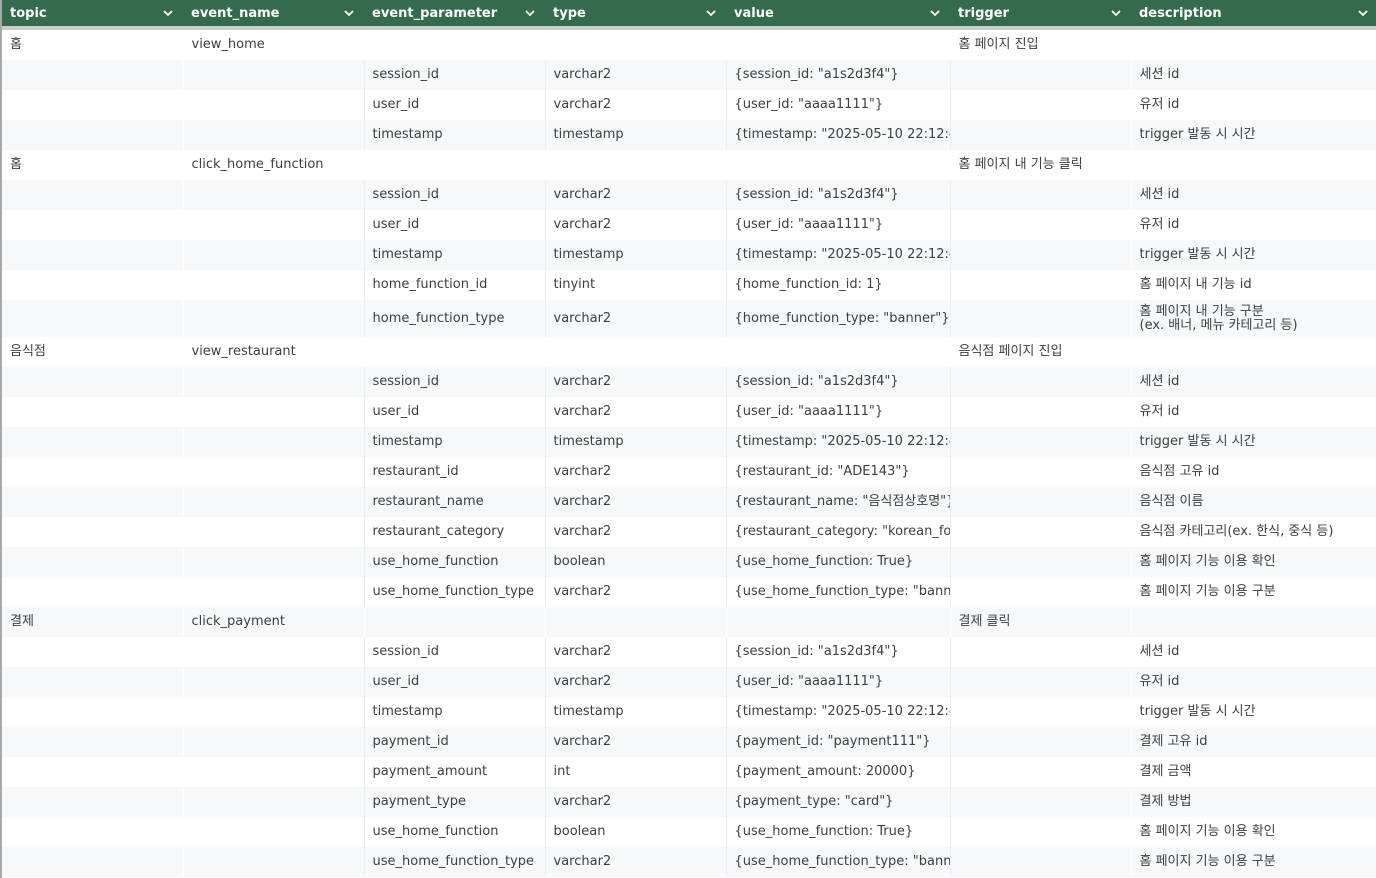 This screenshot has height=878, width=1376. What do you see at coordinates (1363, 13) in the screenshot?
I see `chevron-down-icon` at bounding box center [1363, 13].